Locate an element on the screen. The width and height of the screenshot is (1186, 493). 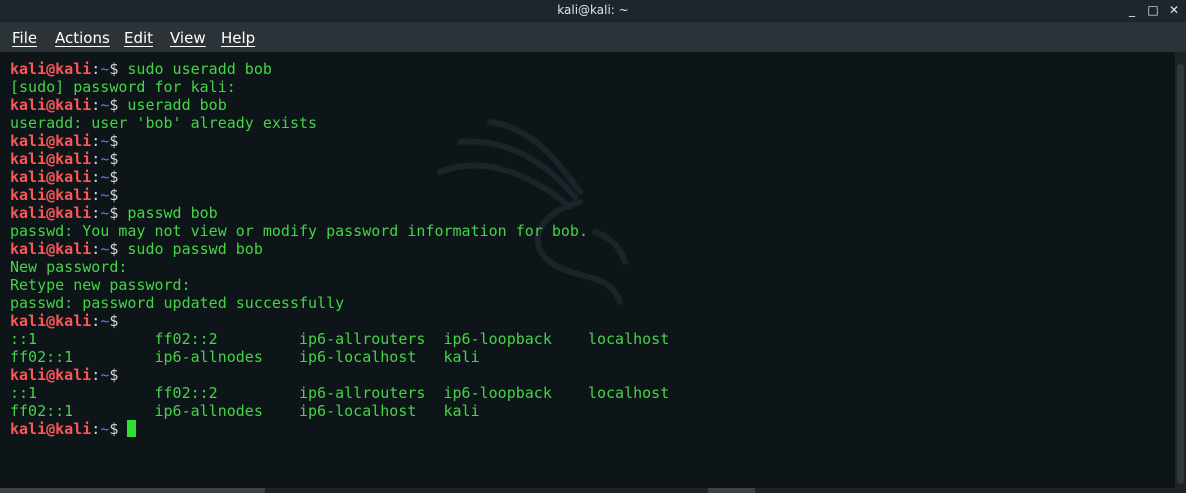
output-line: New password: is located at coordinates (339, 267).